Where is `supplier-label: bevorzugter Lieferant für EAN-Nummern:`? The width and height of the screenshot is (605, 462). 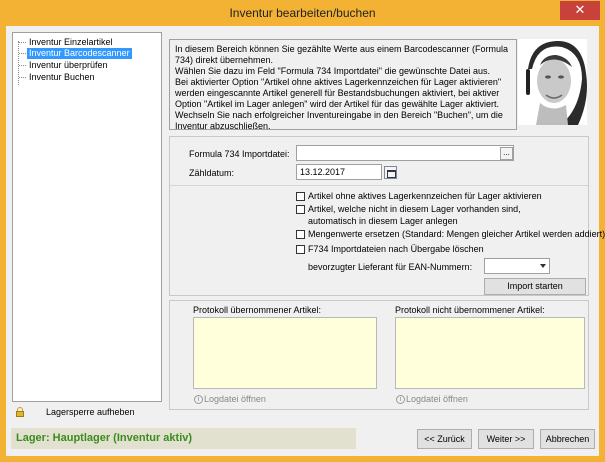 supplier-label: bevorzugter Lieferant für EAN-Nummern: is located at coordinates (390, 267).